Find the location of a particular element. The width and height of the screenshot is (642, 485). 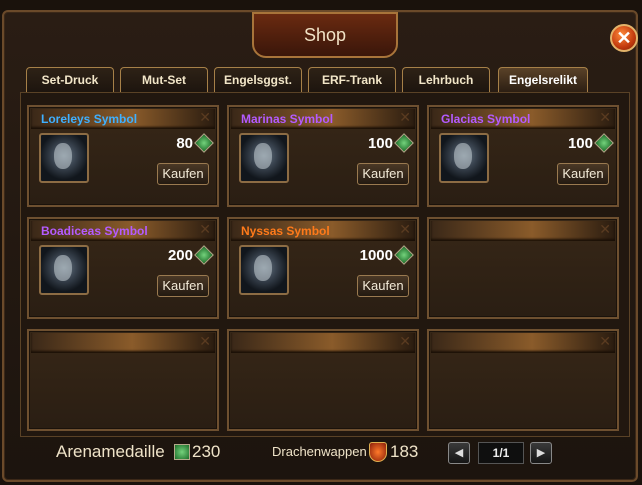

dragon-crest-value: 183 is located at coordinates (404, 451).